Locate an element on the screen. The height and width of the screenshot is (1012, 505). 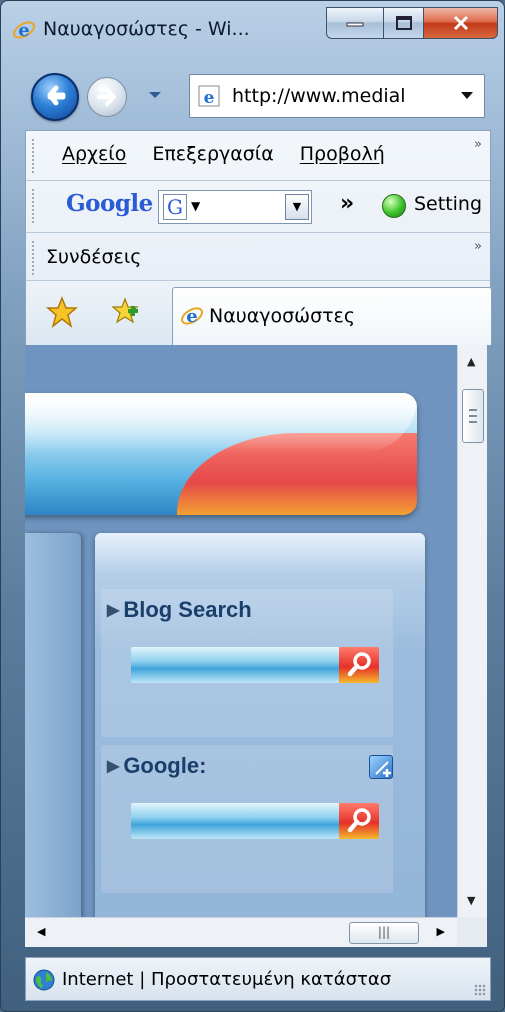
favorites-star-icon is located at coordinates (62, 312).